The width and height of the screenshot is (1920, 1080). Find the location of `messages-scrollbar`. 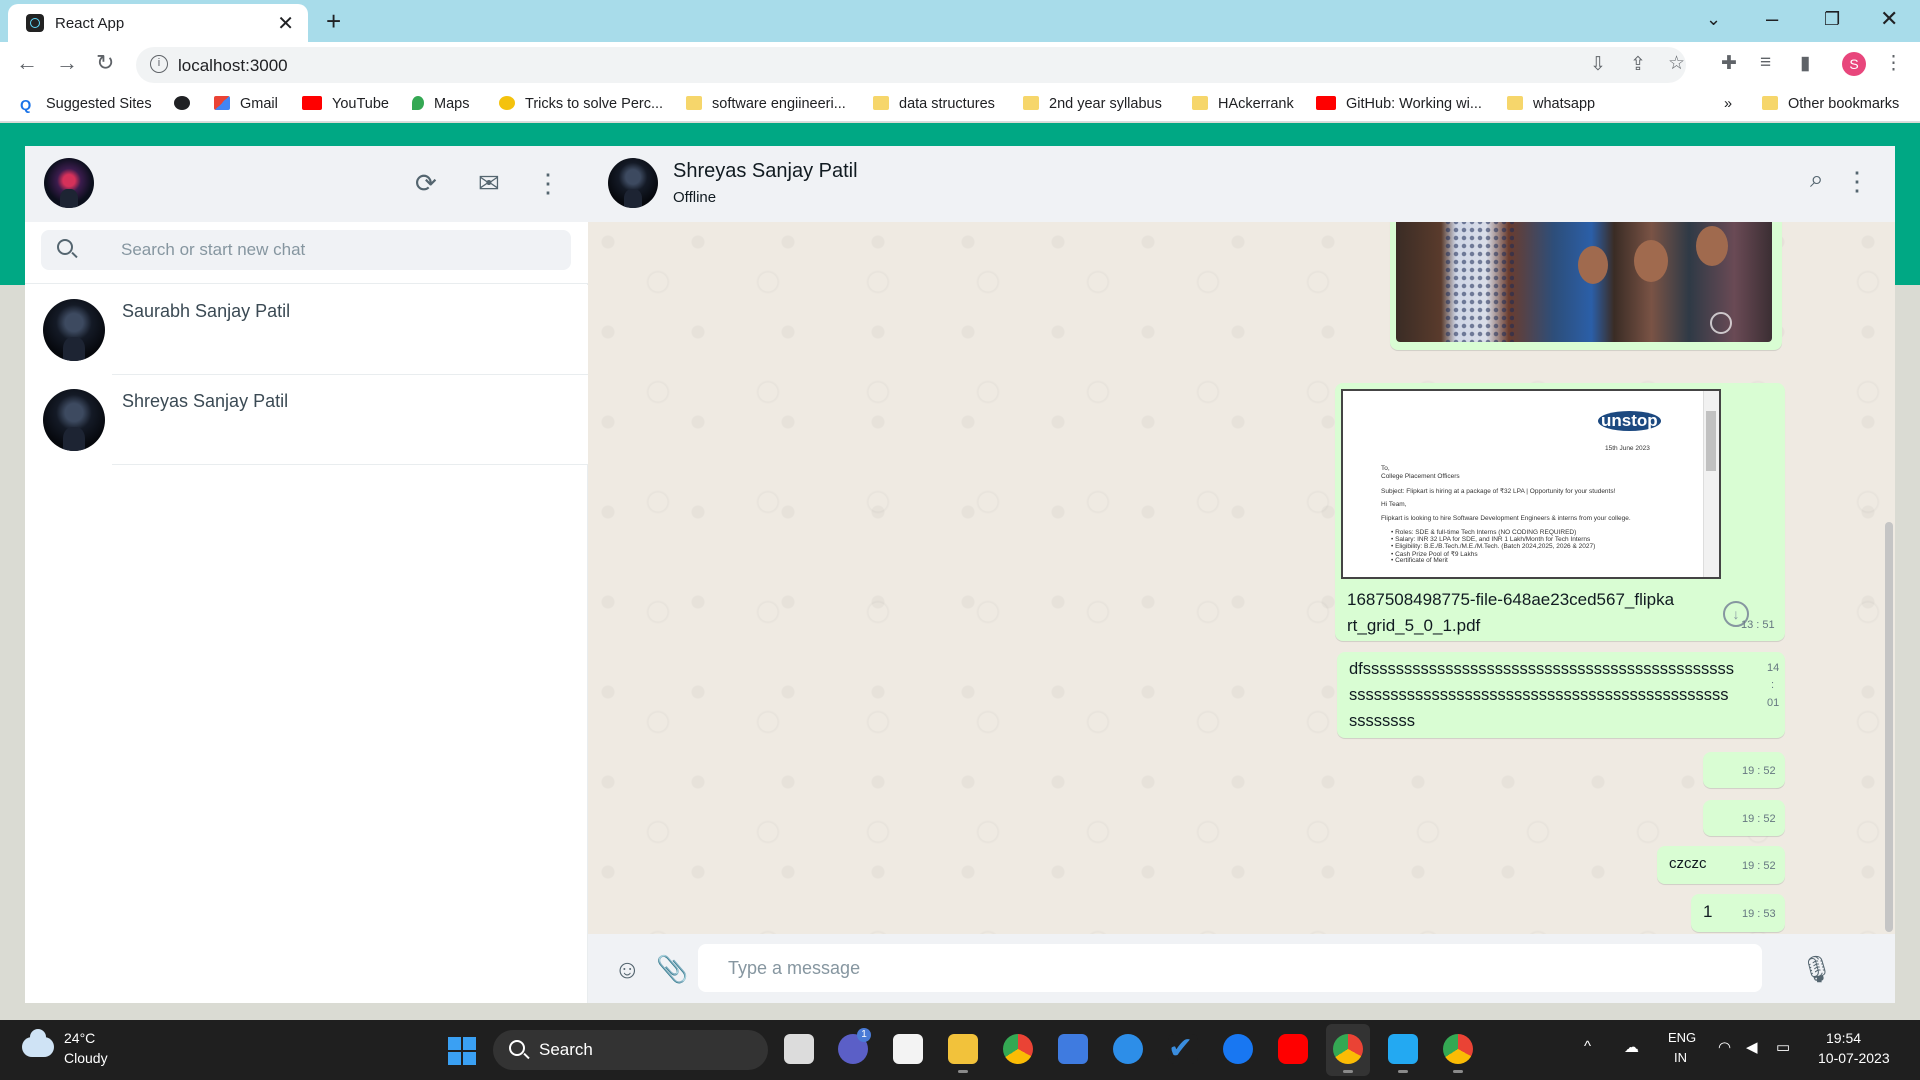

messages-scrollbar is located at coordinates (1889, 727).